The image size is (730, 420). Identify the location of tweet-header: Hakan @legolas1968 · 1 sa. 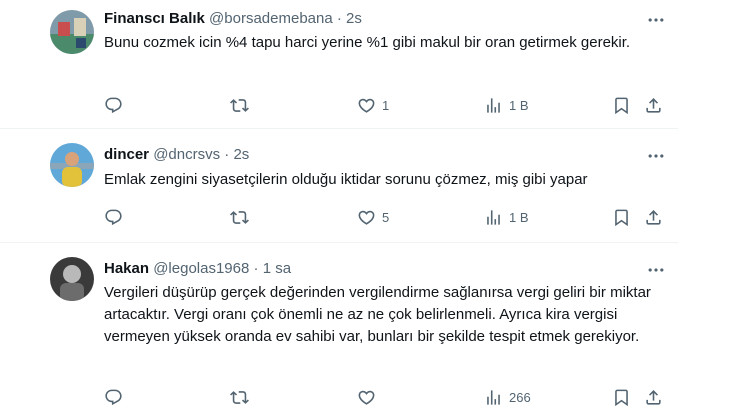
(197, 269).